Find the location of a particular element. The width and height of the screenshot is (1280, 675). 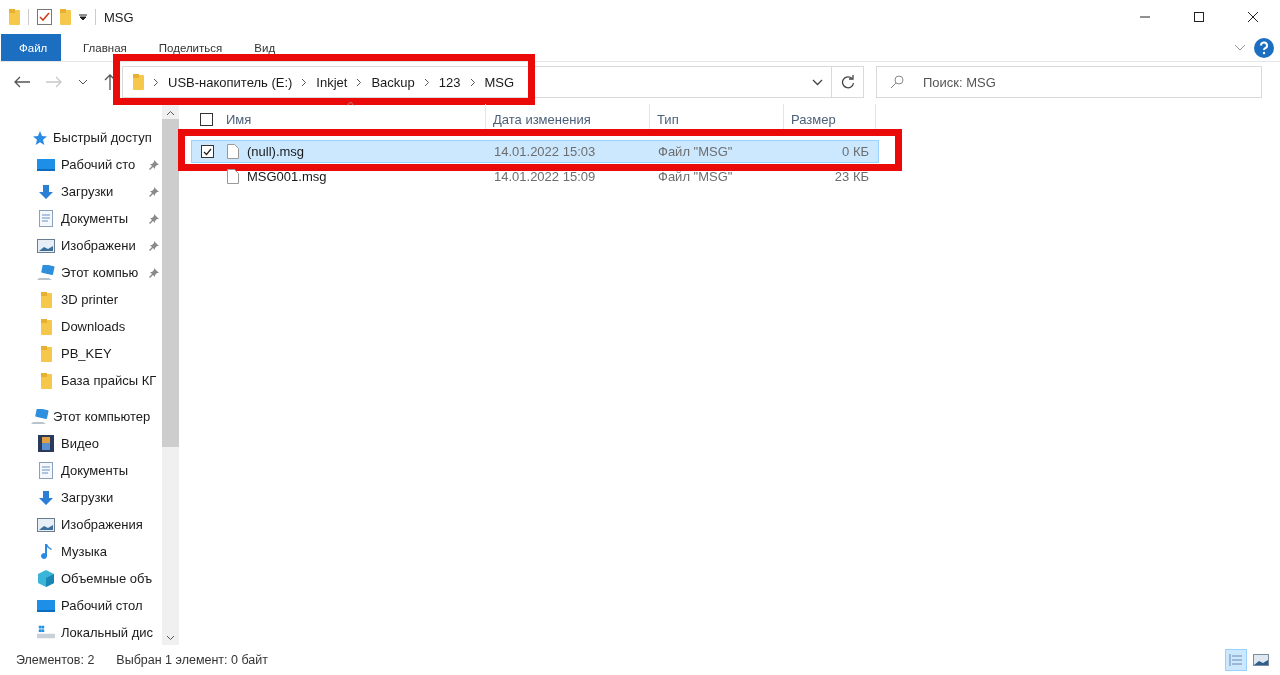

file-menu-tab: Файл is located at coordinates (31, 47).